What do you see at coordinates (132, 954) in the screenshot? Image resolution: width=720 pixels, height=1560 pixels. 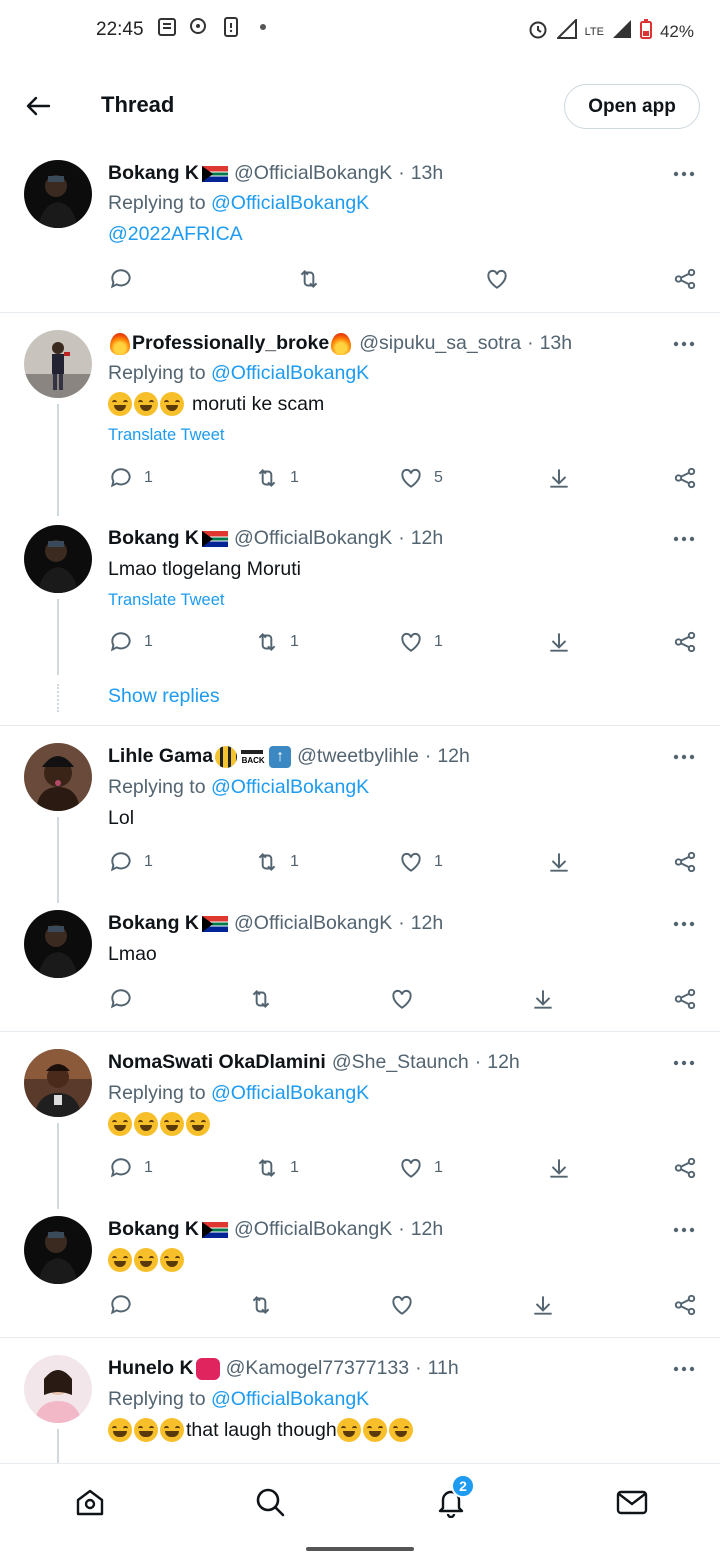 I see `tweet-text: Lmao` at bounding box center [132, 954].